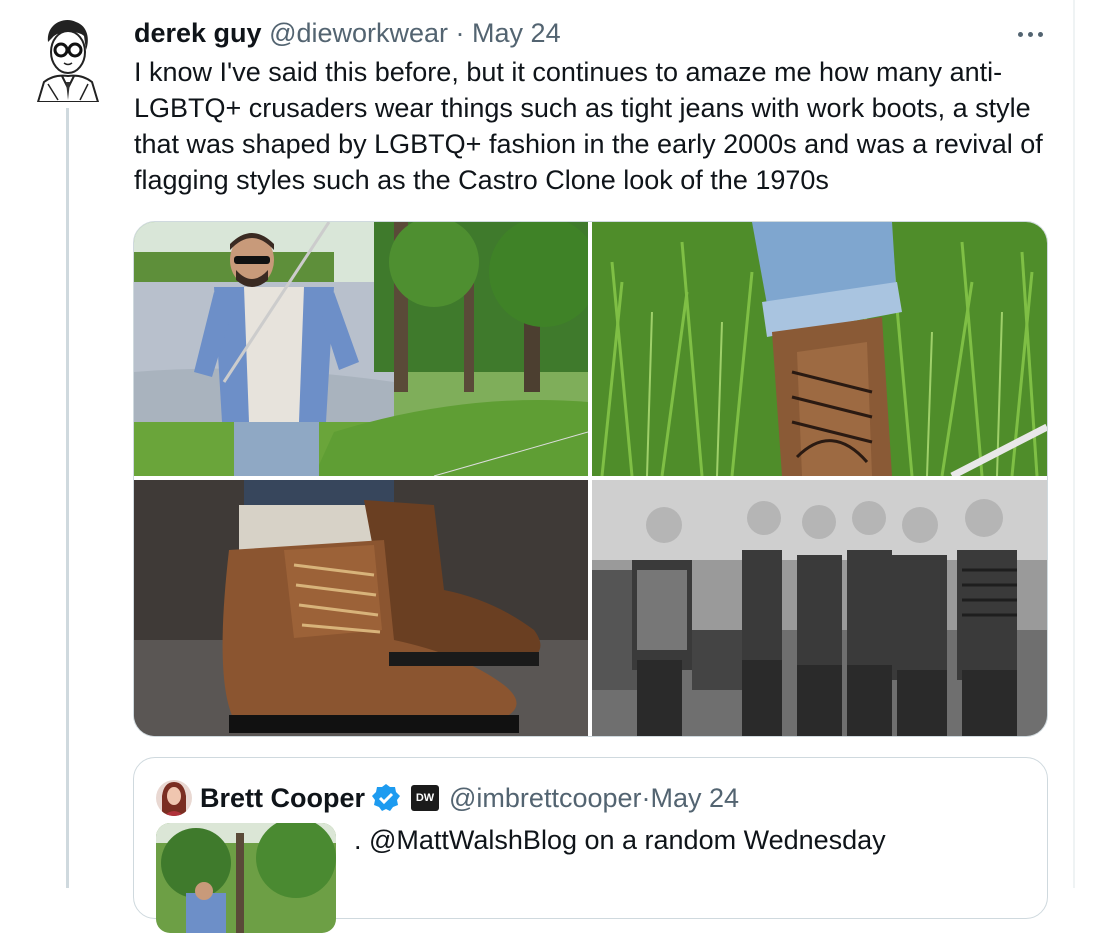  Describe the element at coordinates (282, 798) in the screenshot. I see `quoted-author-name: Brett Cooper` at that location.